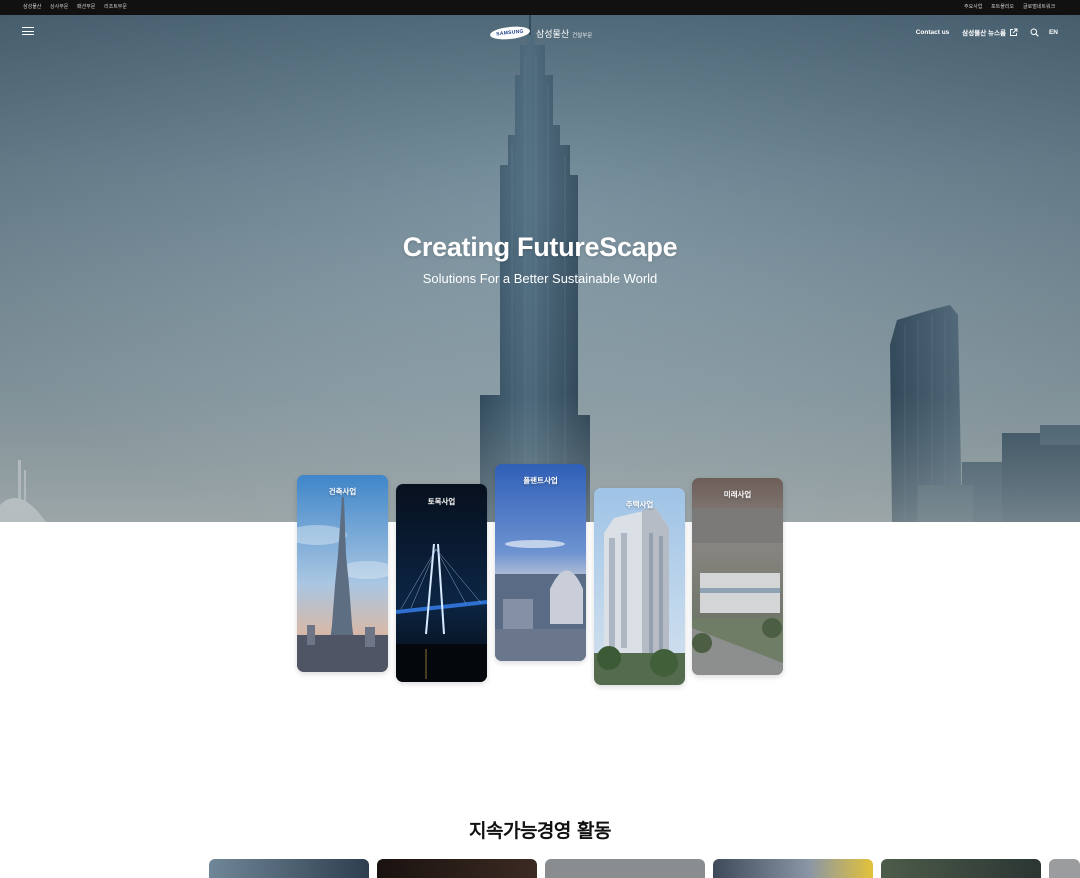 This screenshot has width=1080, height=878. What do you see at coordinates (342, 491) in the screenshot?
I see `business-card-label: 건축사업` at bounding box center [342, 491].